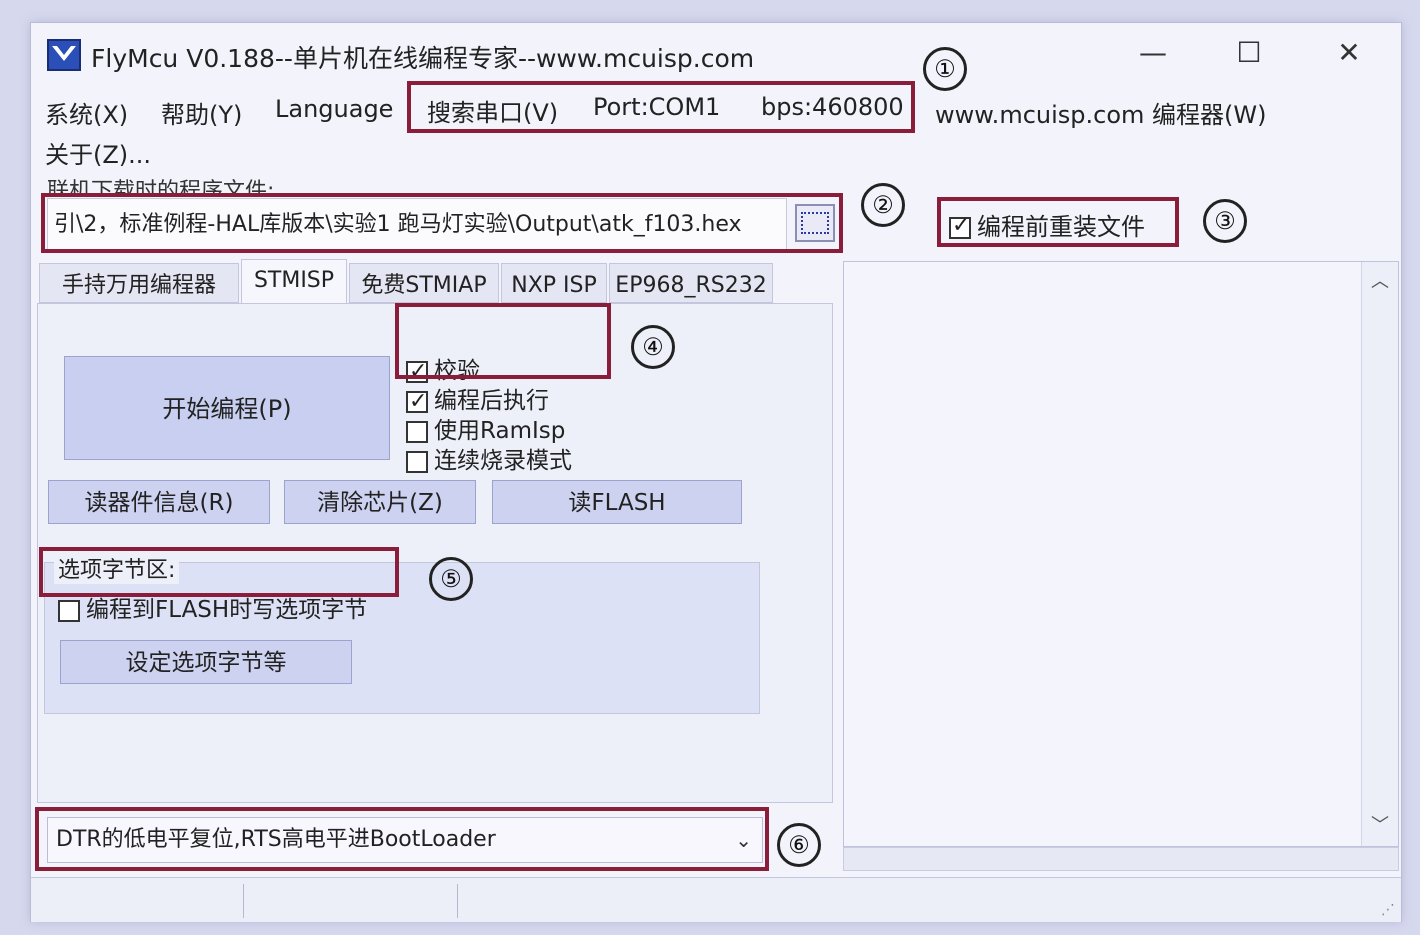 This screenshot has width=1420, height=935. Describe the element at coordinates (294, 282) in the screenshot. I see `tab-stmisp: STMISP` at that location.